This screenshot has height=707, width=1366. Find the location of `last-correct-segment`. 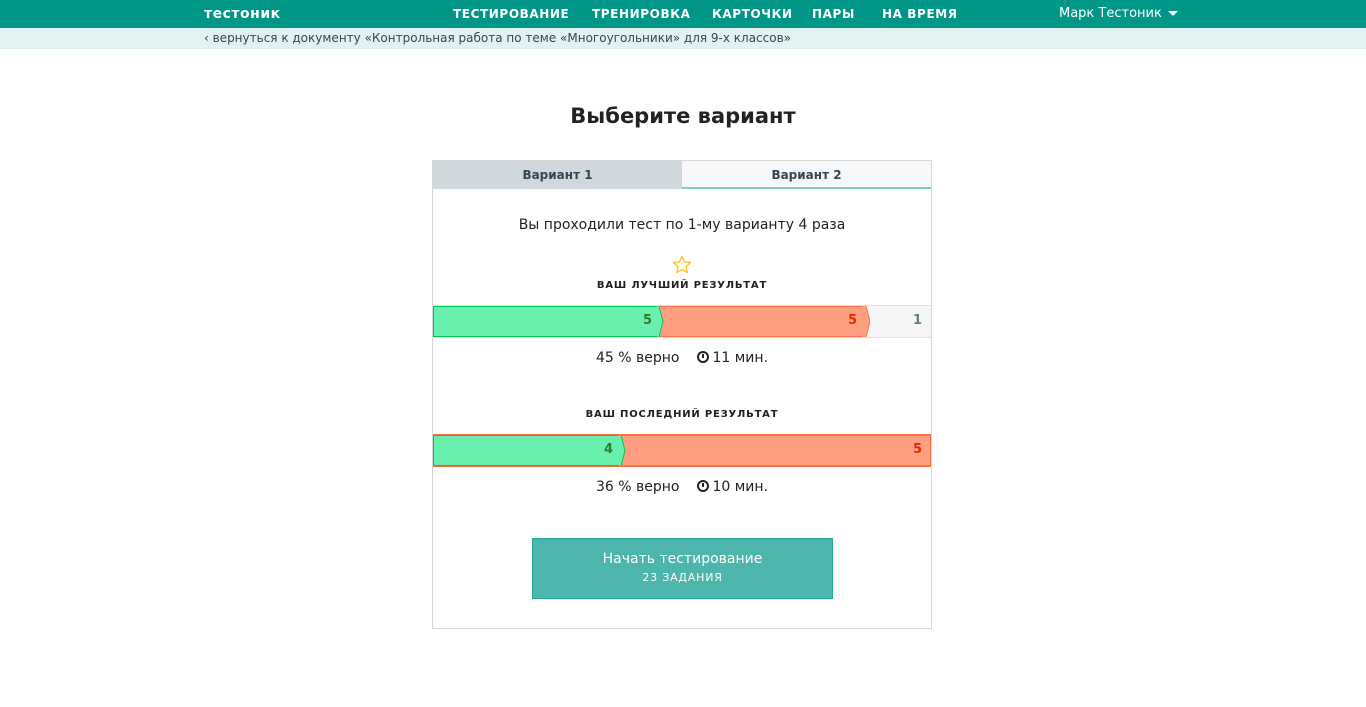

last-correct-segment is located at coordinates (526, 450).